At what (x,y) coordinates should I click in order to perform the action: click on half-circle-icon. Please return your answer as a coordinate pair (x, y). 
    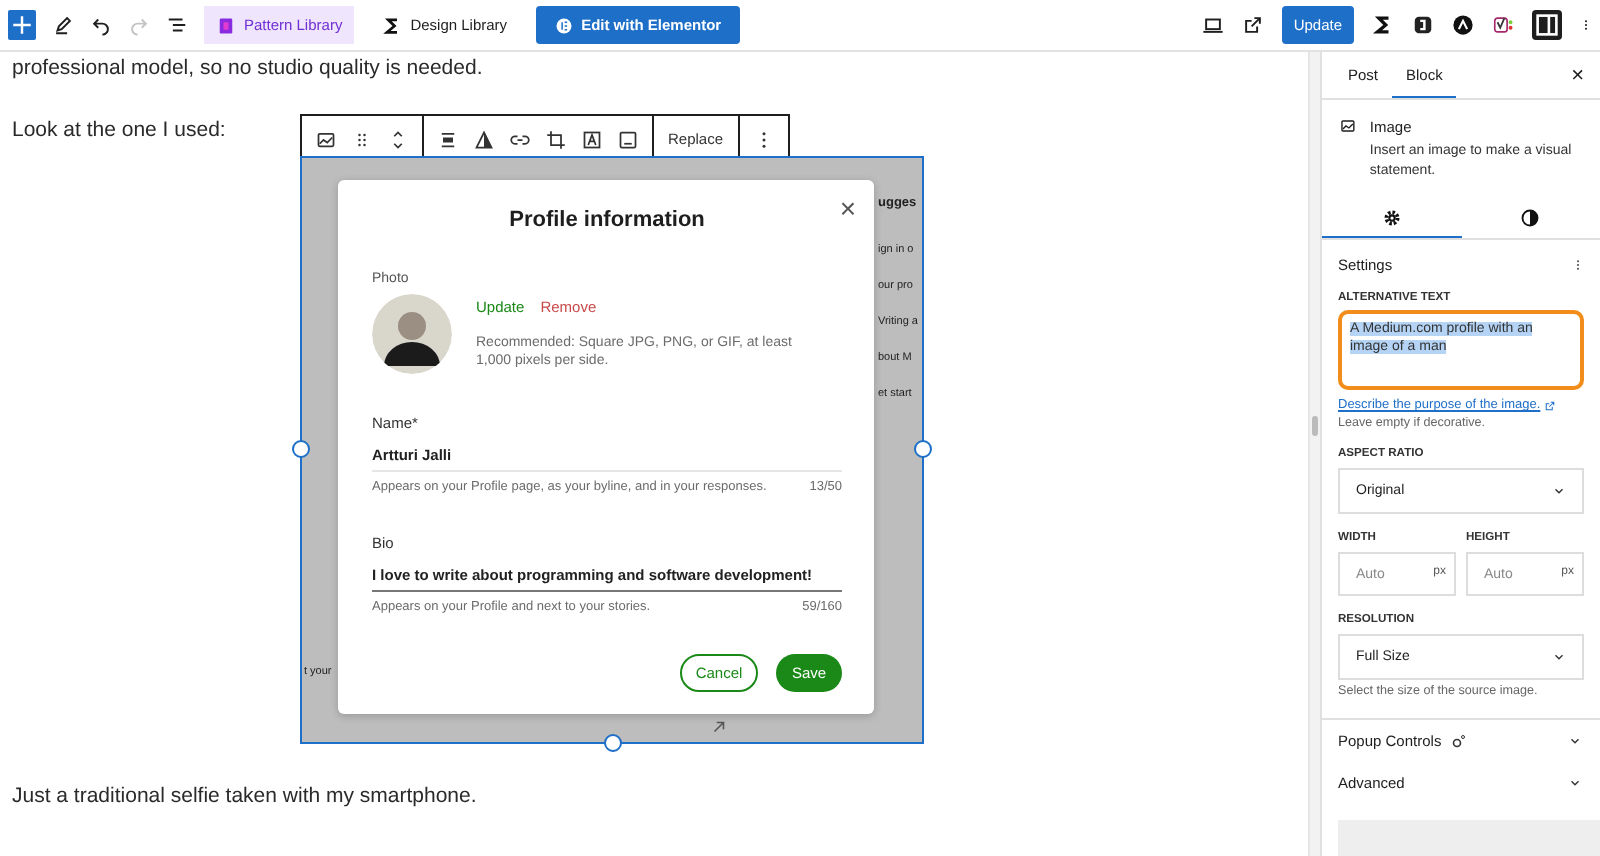
    Looking at the image, I should click on (1530, 217).